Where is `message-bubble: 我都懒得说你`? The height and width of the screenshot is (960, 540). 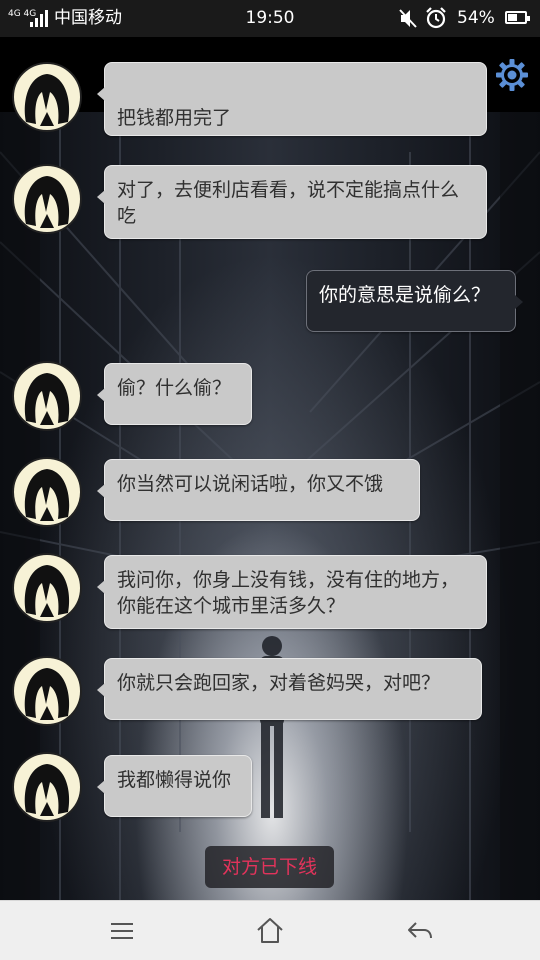 message-bubble: 我都懒得说你 is located at coordinates (174, 786).